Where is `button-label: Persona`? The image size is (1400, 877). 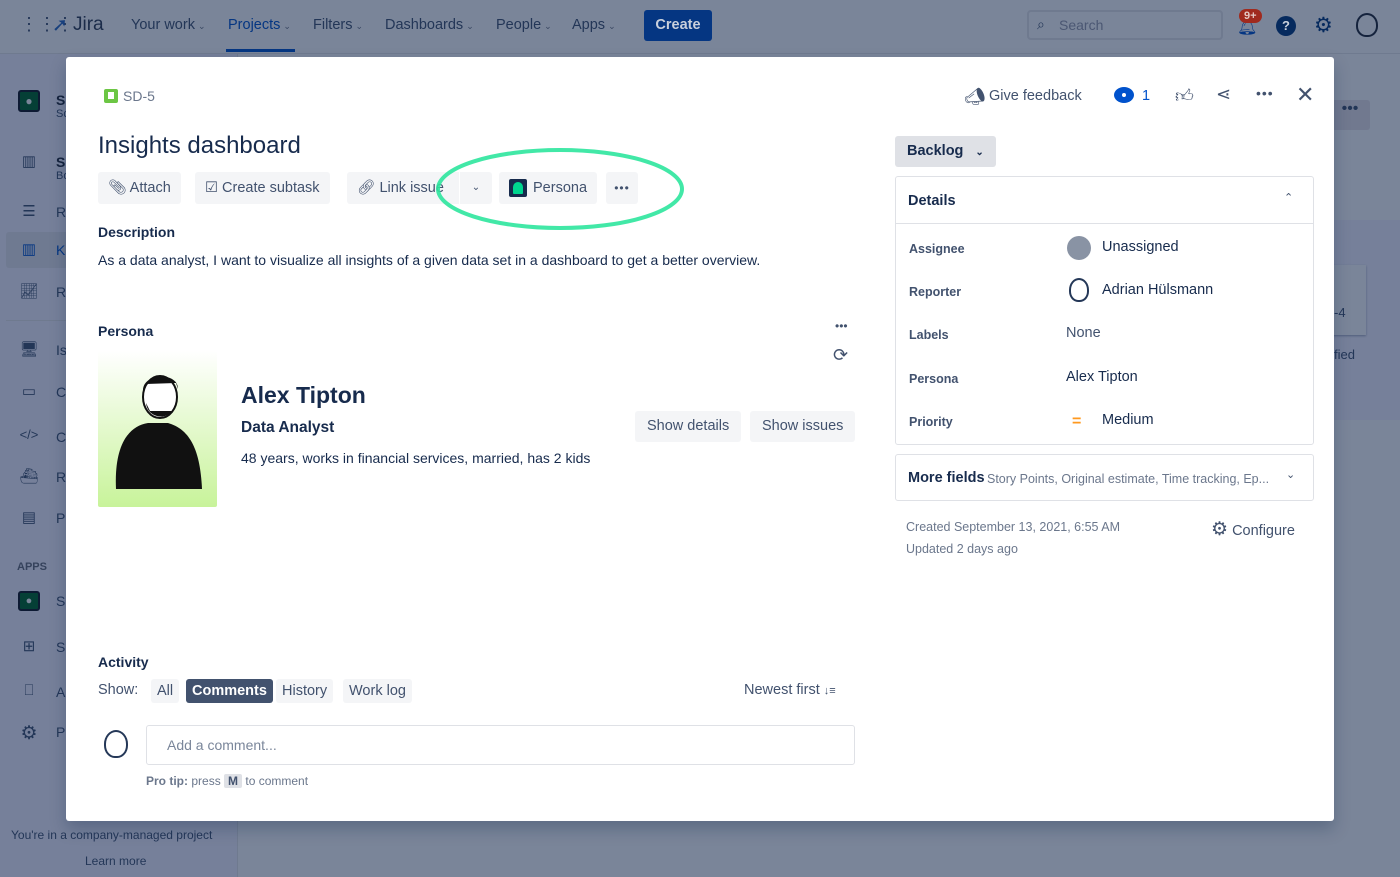 button-label: Persona is located at coordinates (560, 188).